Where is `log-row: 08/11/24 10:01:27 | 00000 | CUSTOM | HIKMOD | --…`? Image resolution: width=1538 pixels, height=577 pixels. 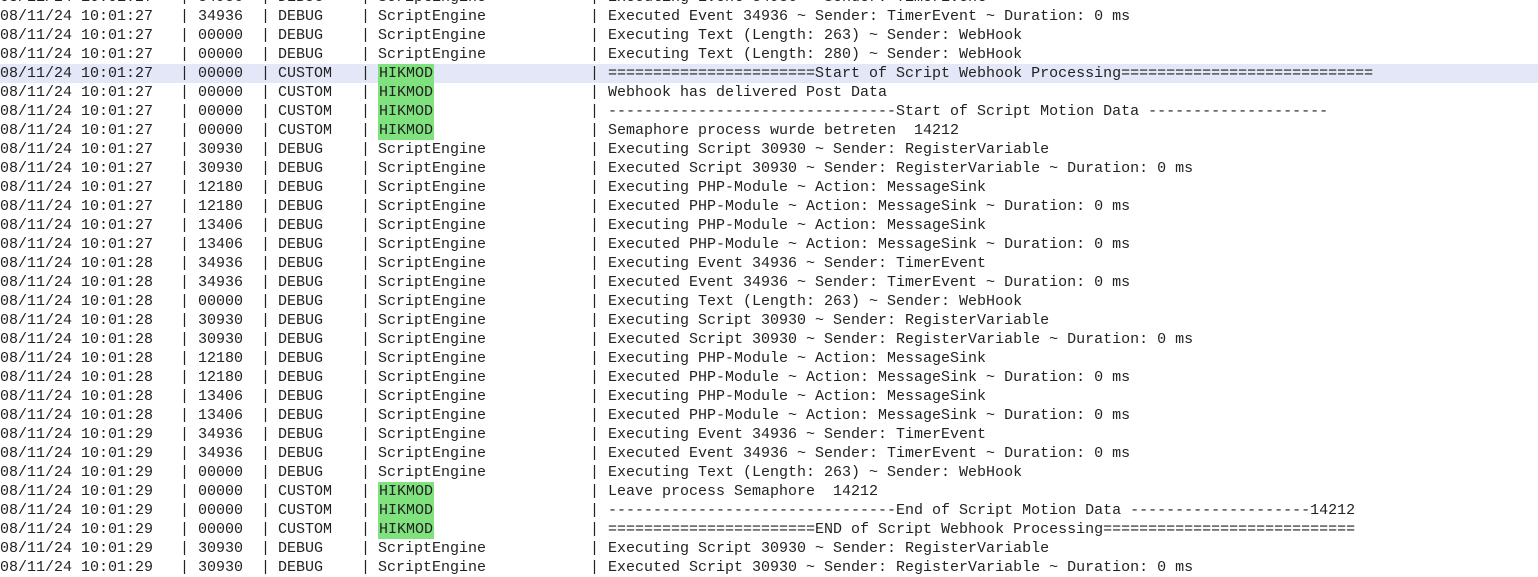 log-row: 08/11/24 10:01:27 | 00000 | CUSTOM | HIKMOD | --… is located at coordinates (769, 111).